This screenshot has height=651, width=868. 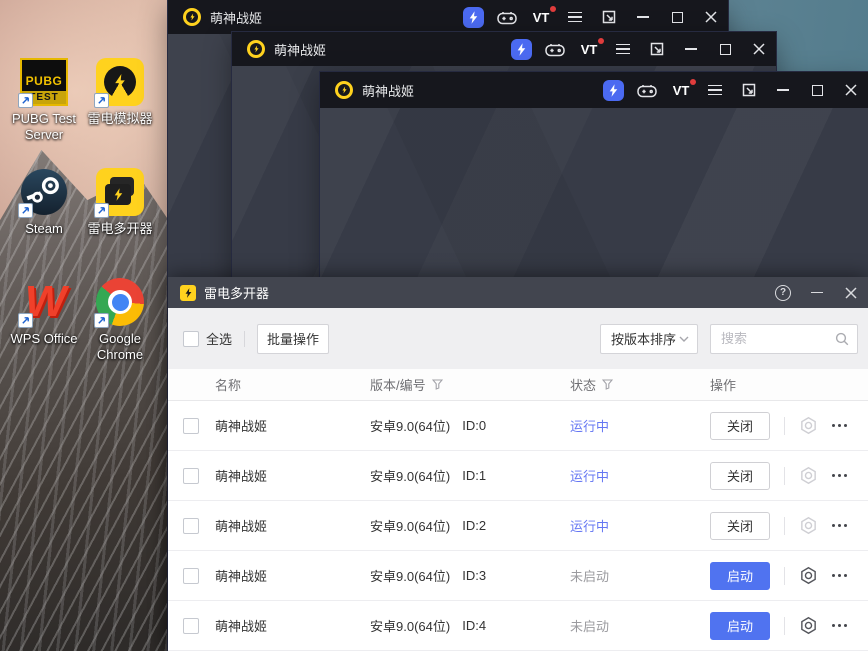 What do you see at coordinates (245, 338) in the screenshot?
I see `toolbar-divider` at bounding box center [245, 338].